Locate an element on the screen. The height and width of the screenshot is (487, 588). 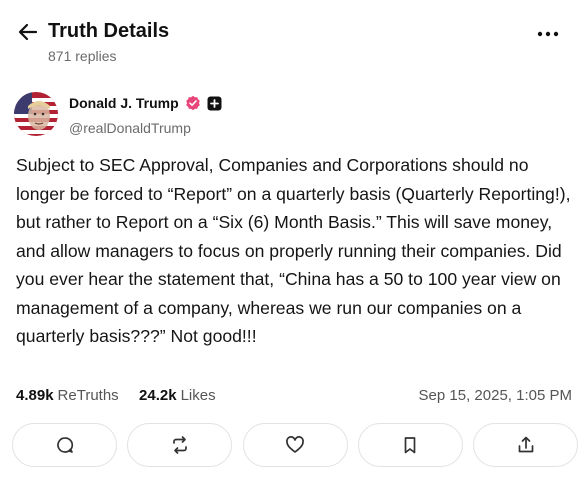
bookmark-icon is located at coordinates (410, 445).